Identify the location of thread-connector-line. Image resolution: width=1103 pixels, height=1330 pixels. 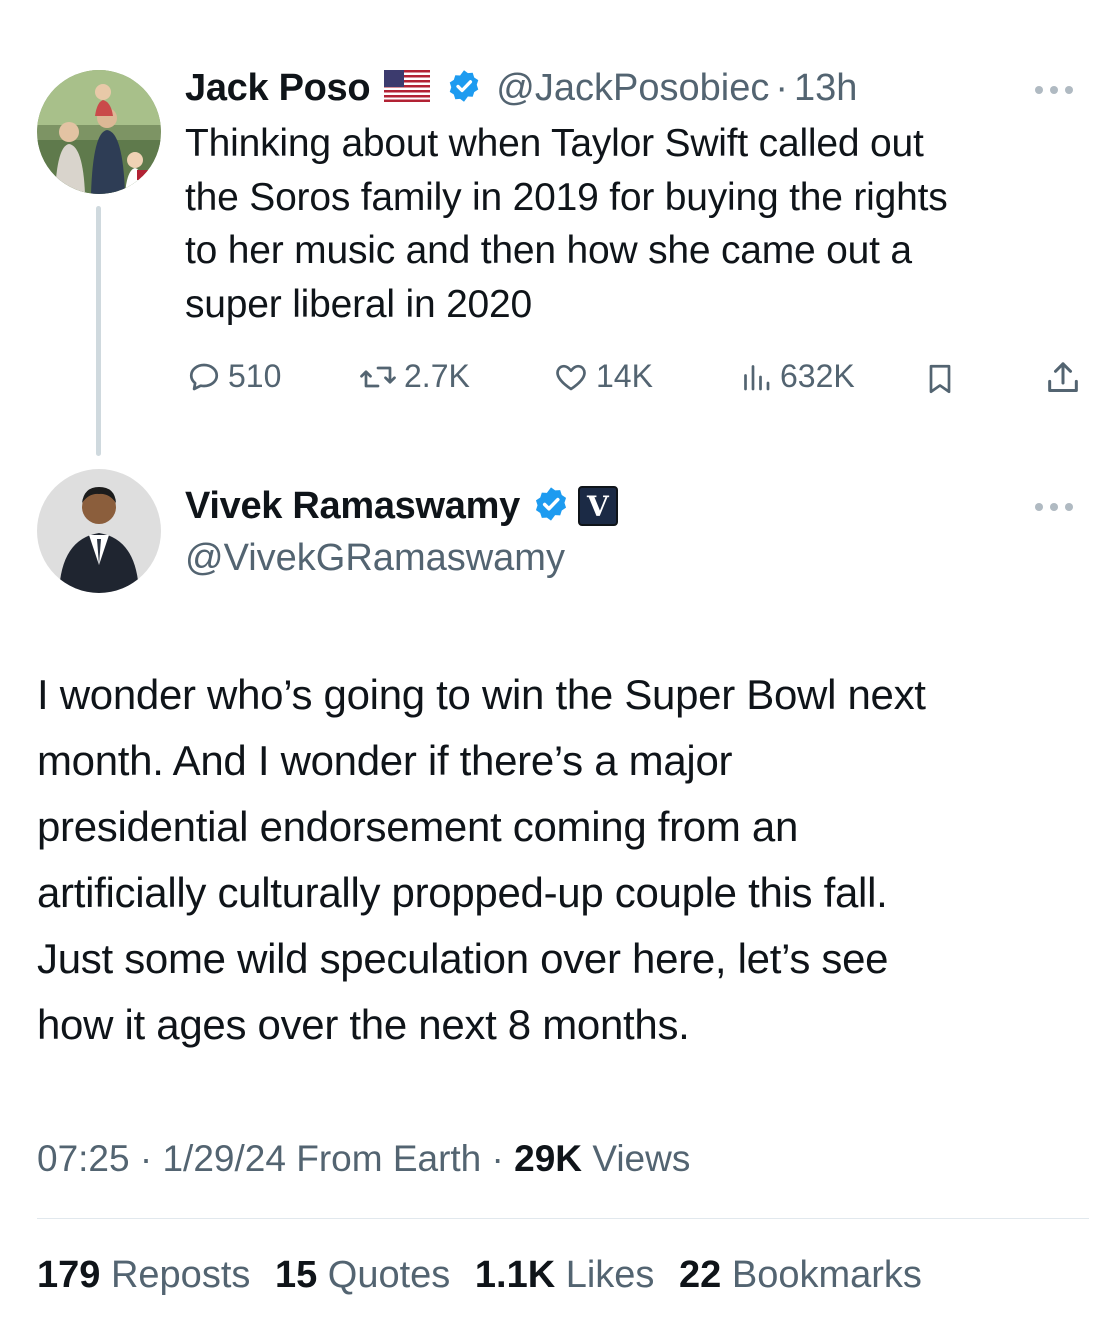
(98, 331).